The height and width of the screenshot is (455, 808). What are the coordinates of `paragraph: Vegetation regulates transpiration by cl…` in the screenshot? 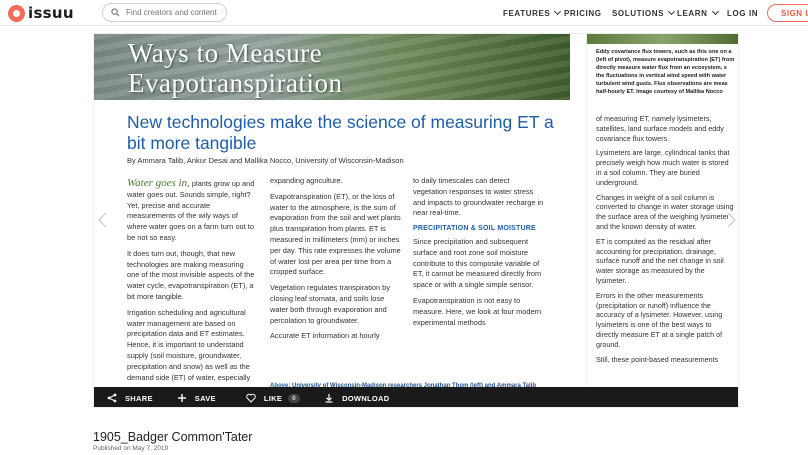 It's located at (330, 304).